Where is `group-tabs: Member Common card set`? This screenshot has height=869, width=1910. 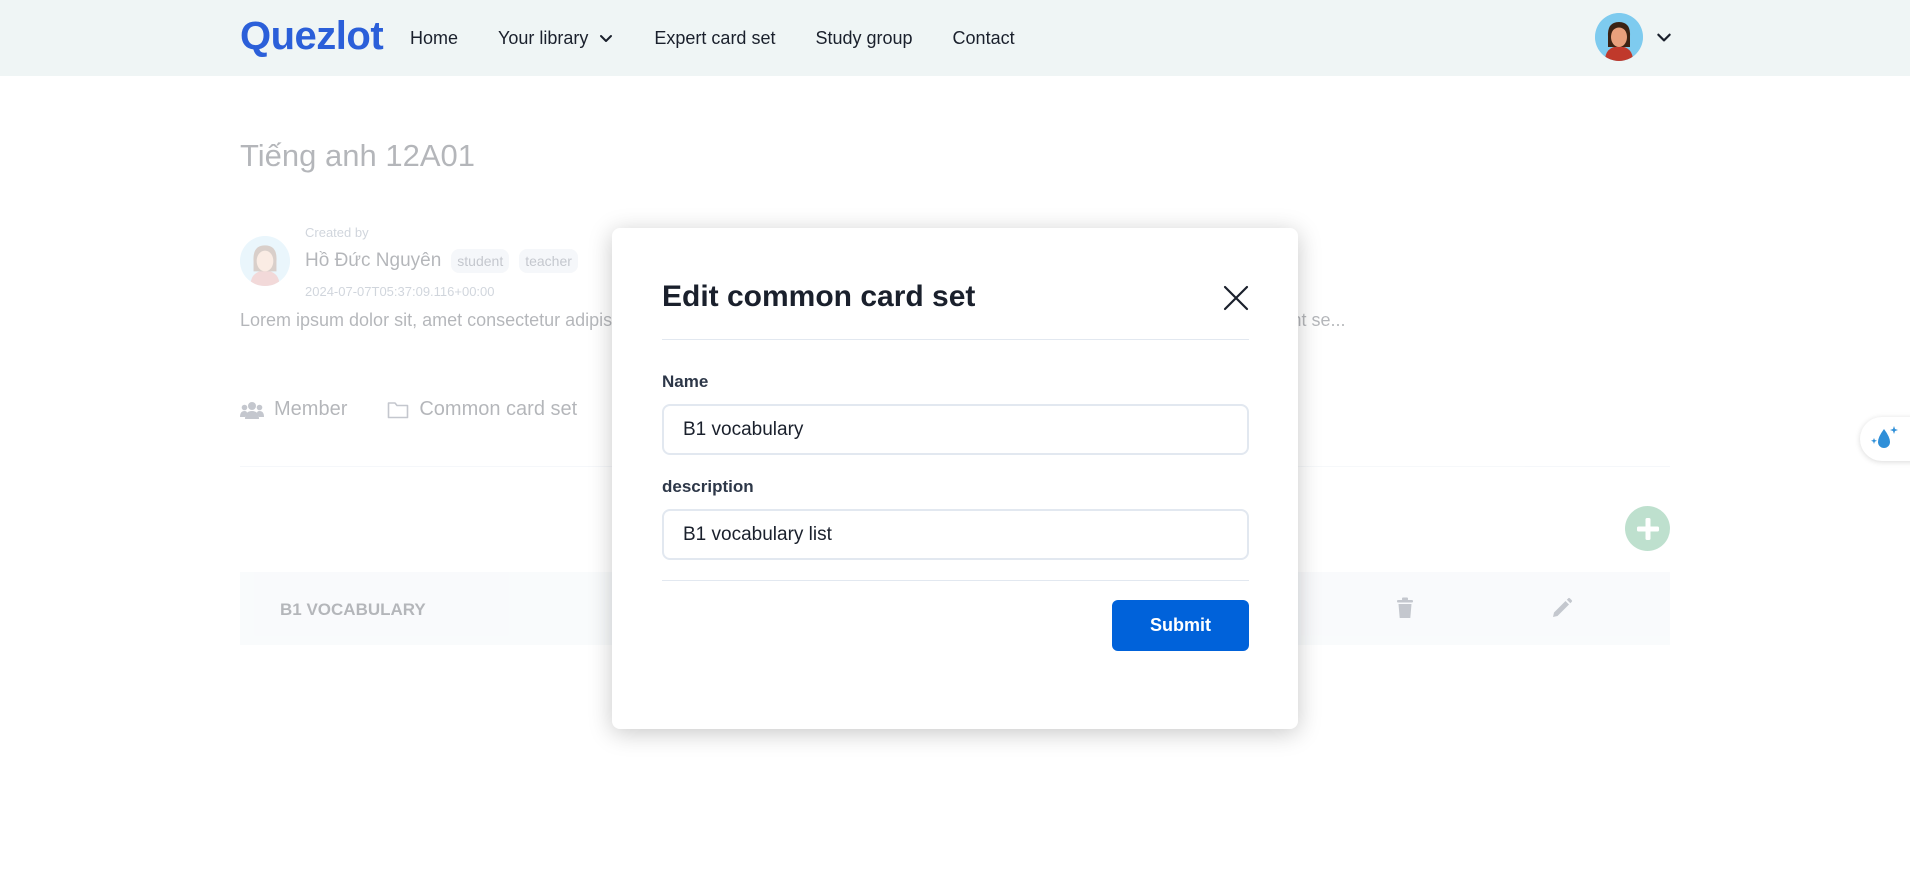
group-tabs: Member Common card set is located at coordinates (408, 409).